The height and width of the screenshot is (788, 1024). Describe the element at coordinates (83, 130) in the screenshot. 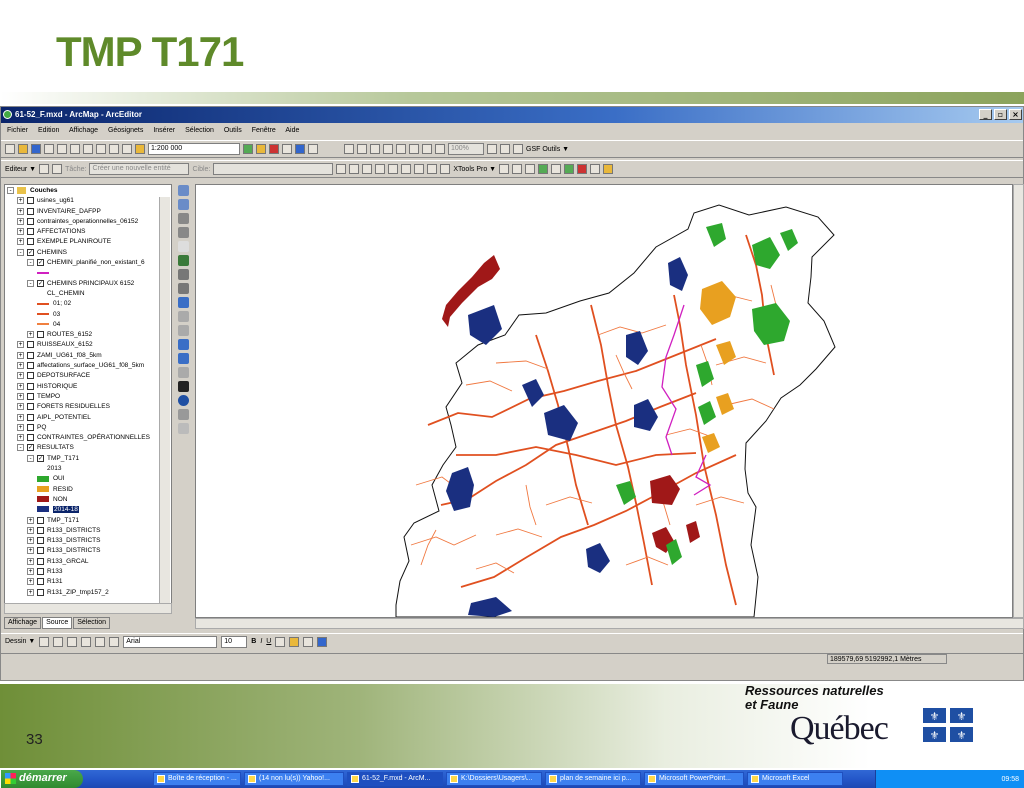

I see `menu-affichage: Affichage` at that location.